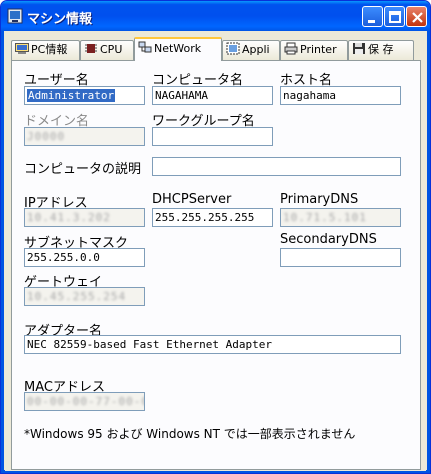  Describe the element at coordinates (77, 296) in the screenshot. I see `gateway-value: 10.45.255.254` at that location.